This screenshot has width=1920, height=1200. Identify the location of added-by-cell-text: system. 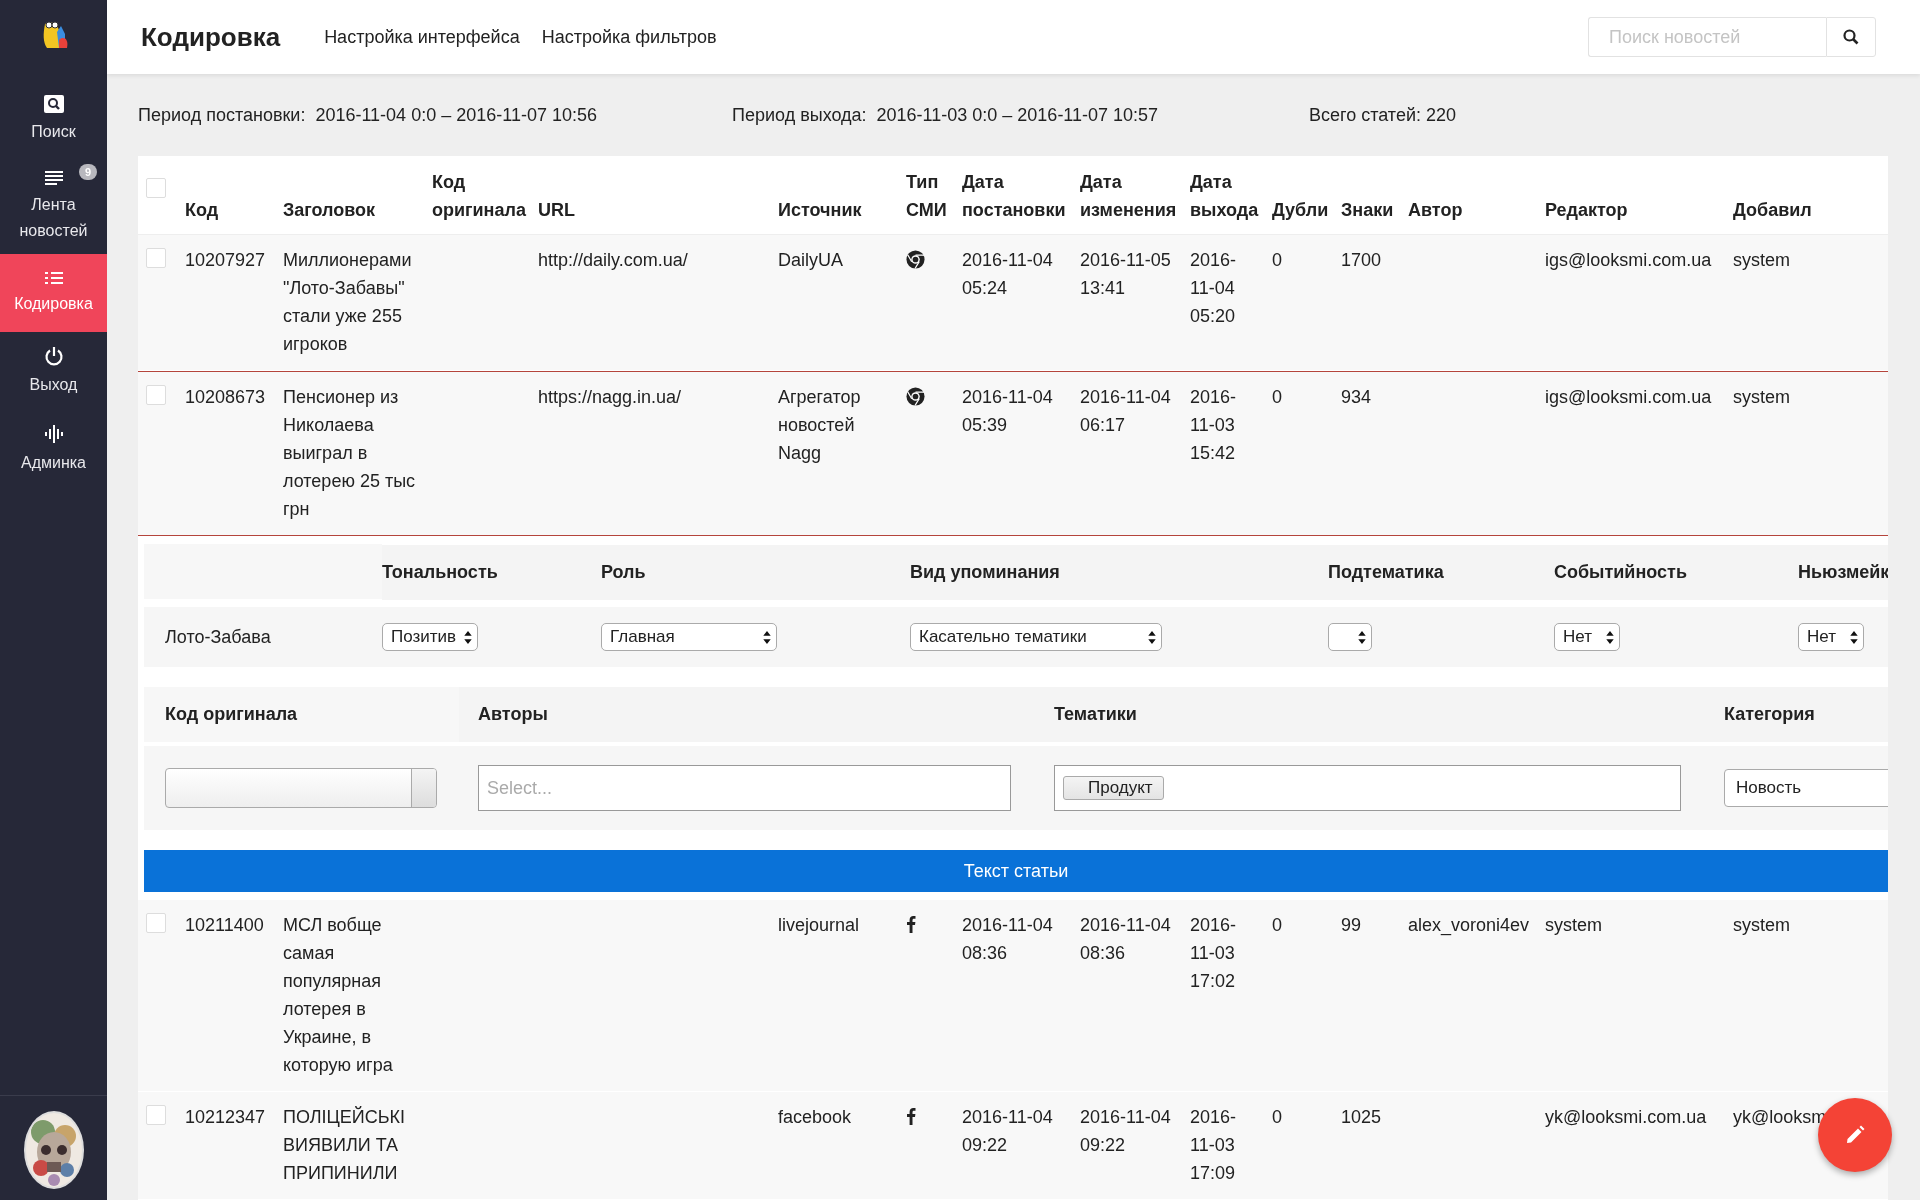
(1761, 397).